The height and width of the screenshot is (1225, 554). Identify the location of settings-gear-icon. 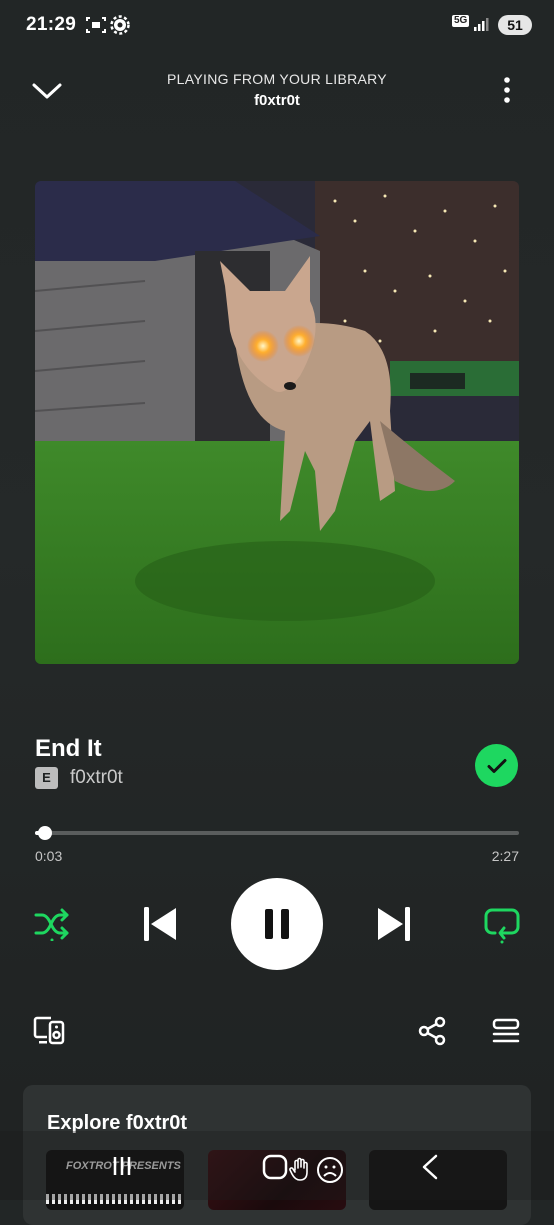
(120, 25).